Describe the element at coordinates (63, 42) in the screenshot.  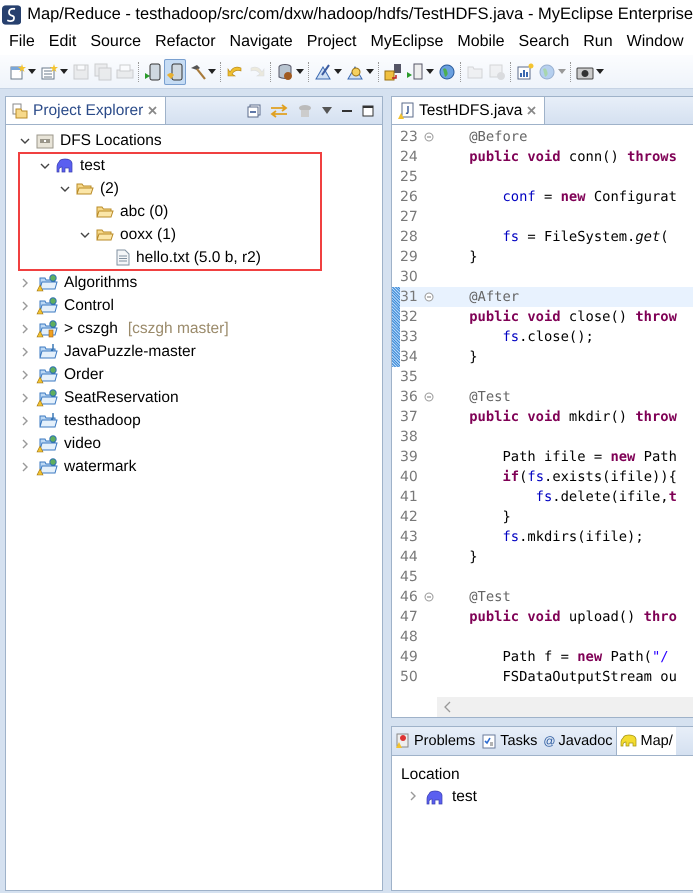
I see `menu-item: Edit` at that location.